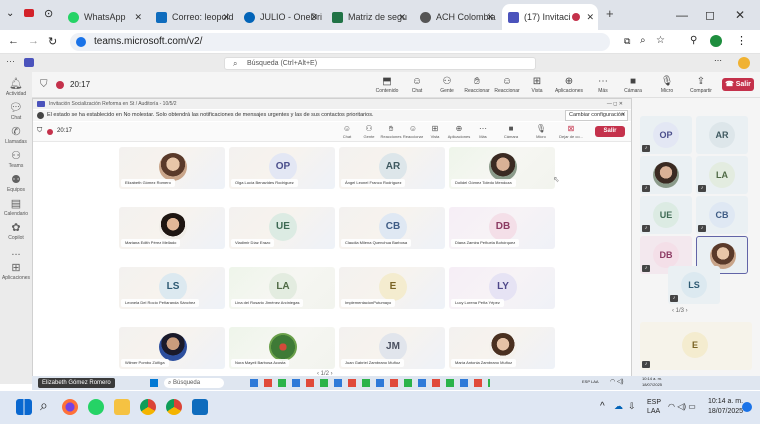  Describe the element at coordinates (716, 41) in the screenshot. I see `profile-avatar` at that location.